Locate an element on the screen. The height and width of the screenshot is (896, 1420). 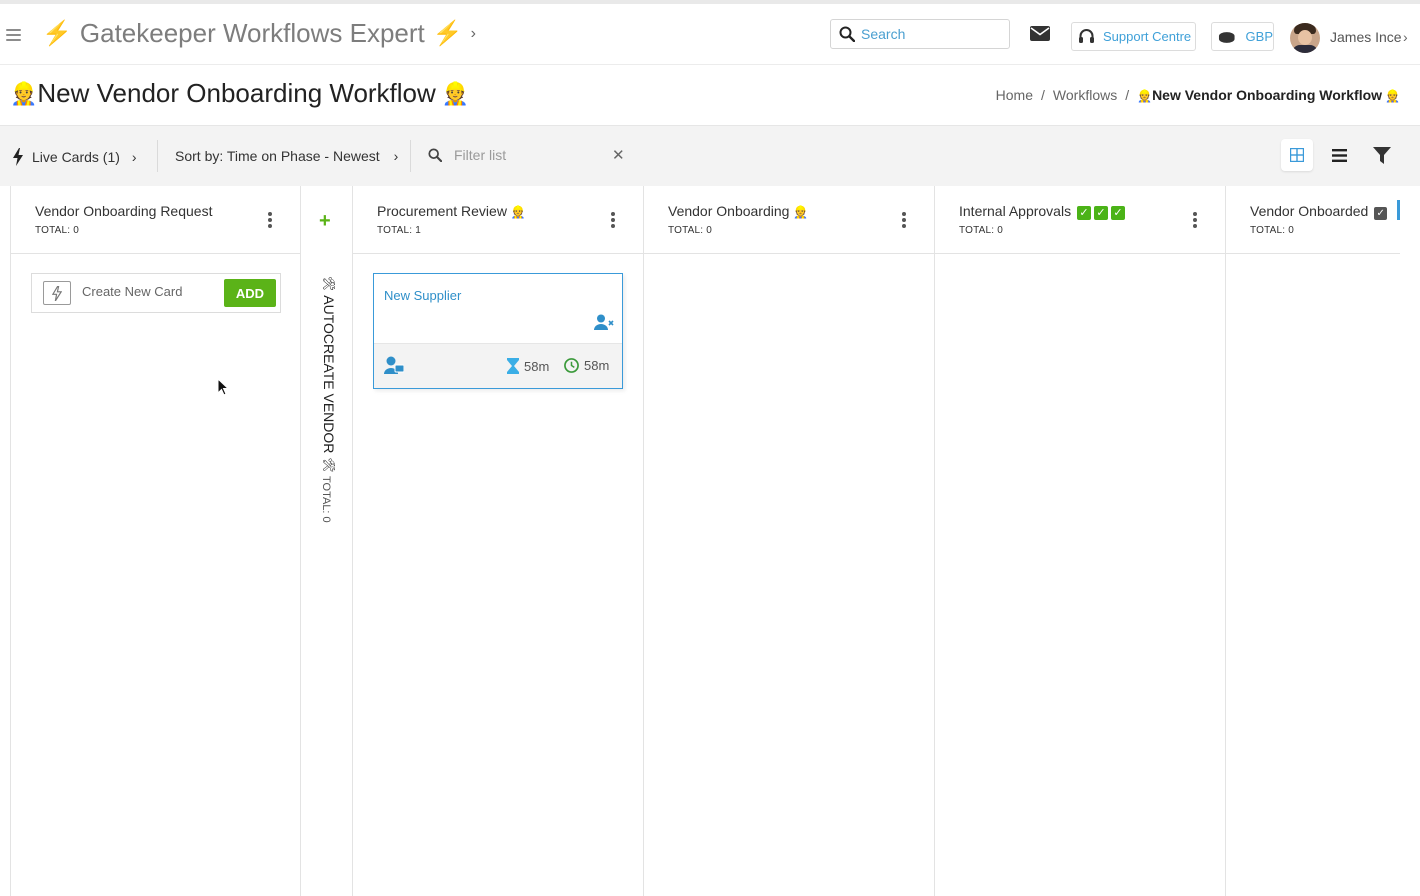
add-column-button: + is located at coordinates (325, 221).